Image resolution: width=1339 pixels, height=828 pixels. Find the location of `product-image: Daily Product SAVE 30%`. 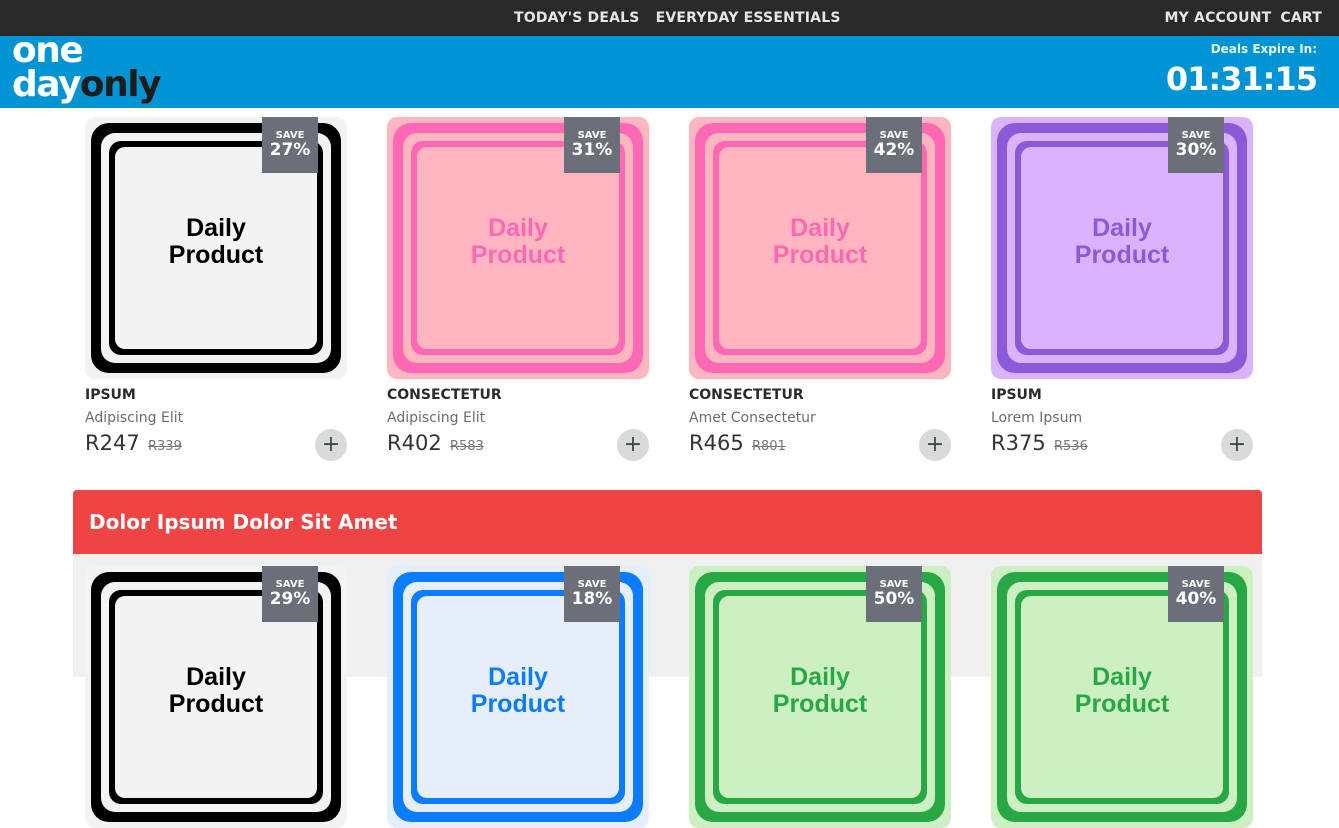

product-image: Daily Product SAVE 30% is located at coordinates (1122, 248).